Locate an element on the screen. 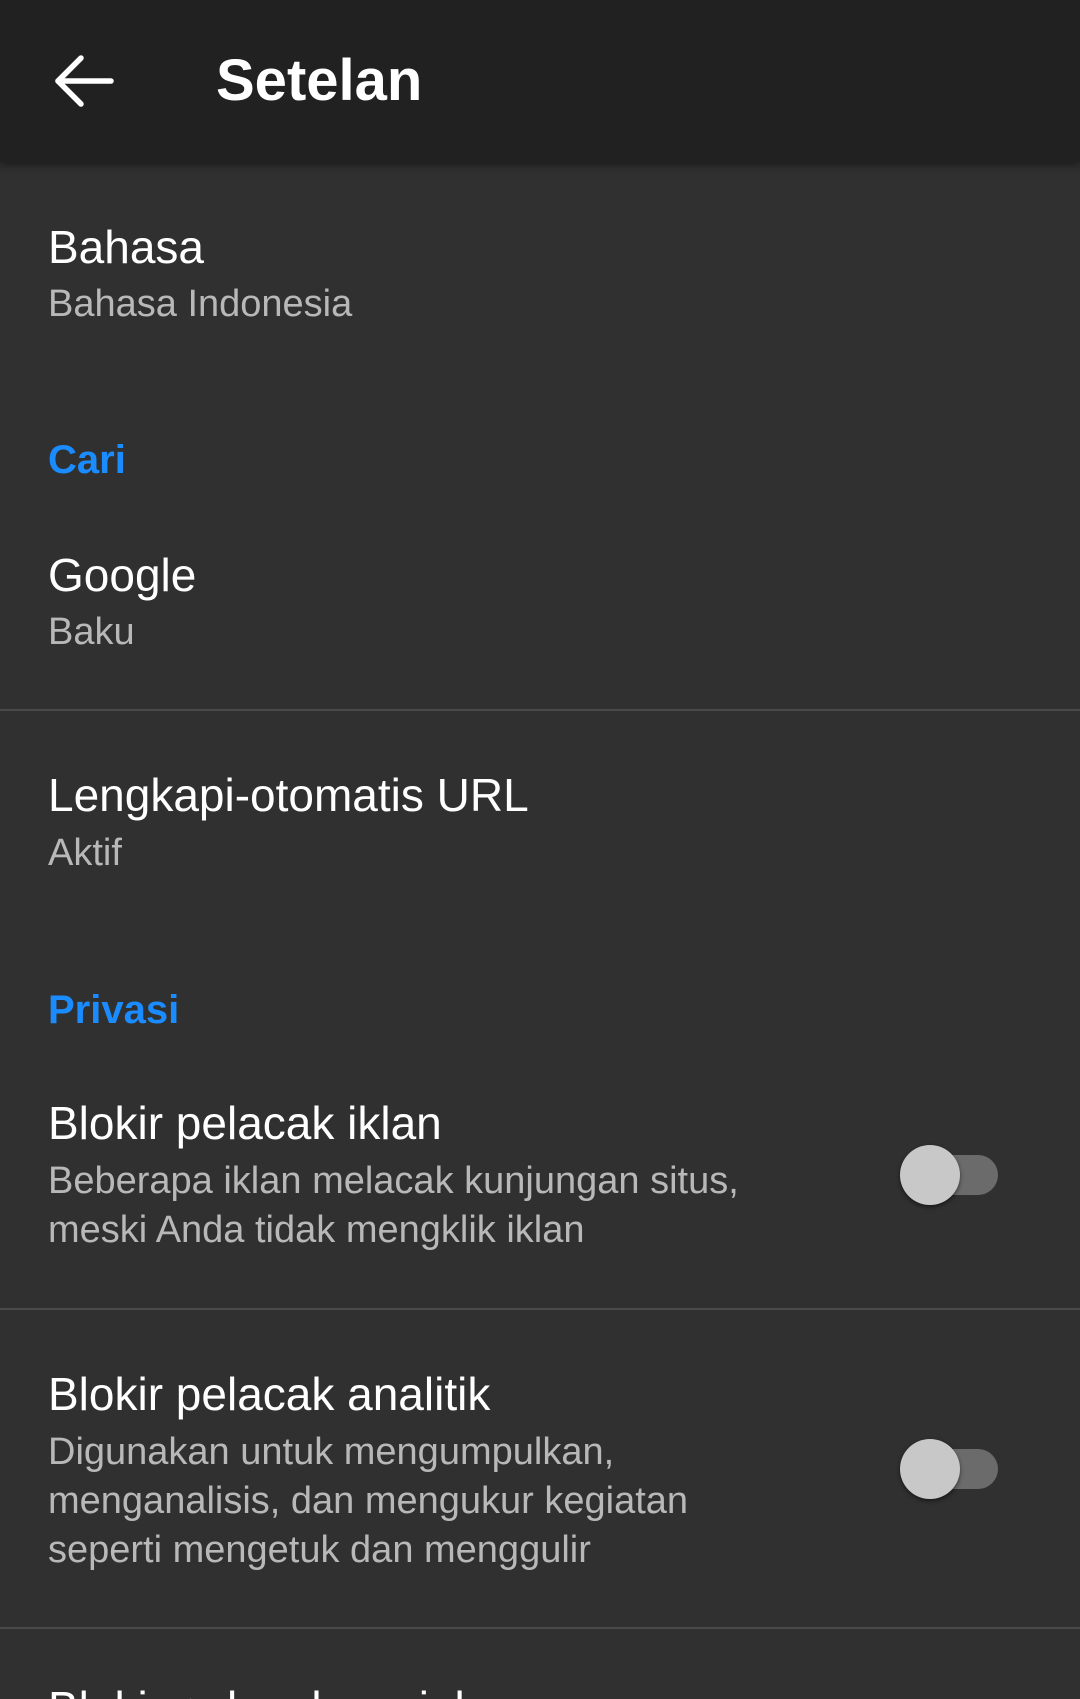  url-autocomplete-value: Aktif is located at coordinates (85, 853).